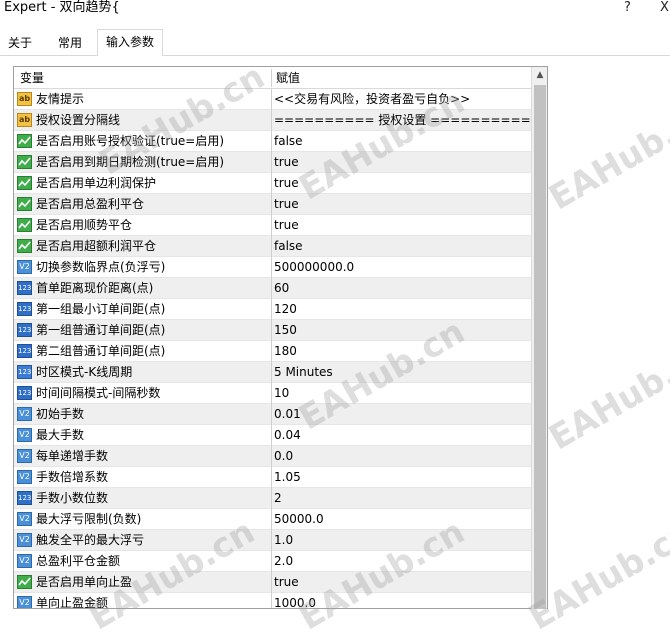  I want to click on parameter-value: 150, so click(285, 330).